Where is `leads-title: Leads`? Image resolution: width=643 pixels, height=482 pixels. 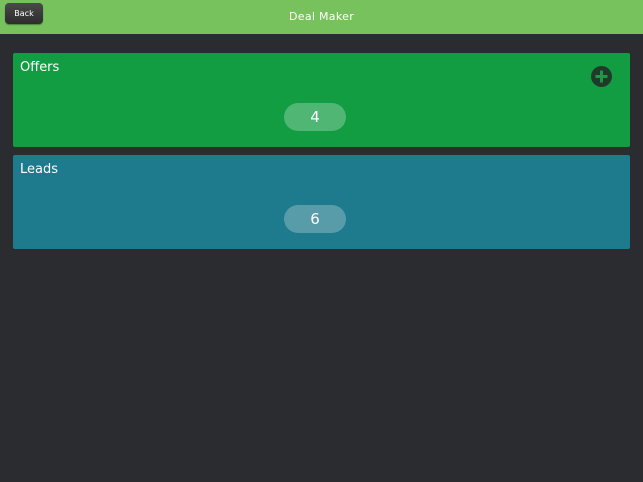
leads-title: Leads is located at coordinates (39, 169).